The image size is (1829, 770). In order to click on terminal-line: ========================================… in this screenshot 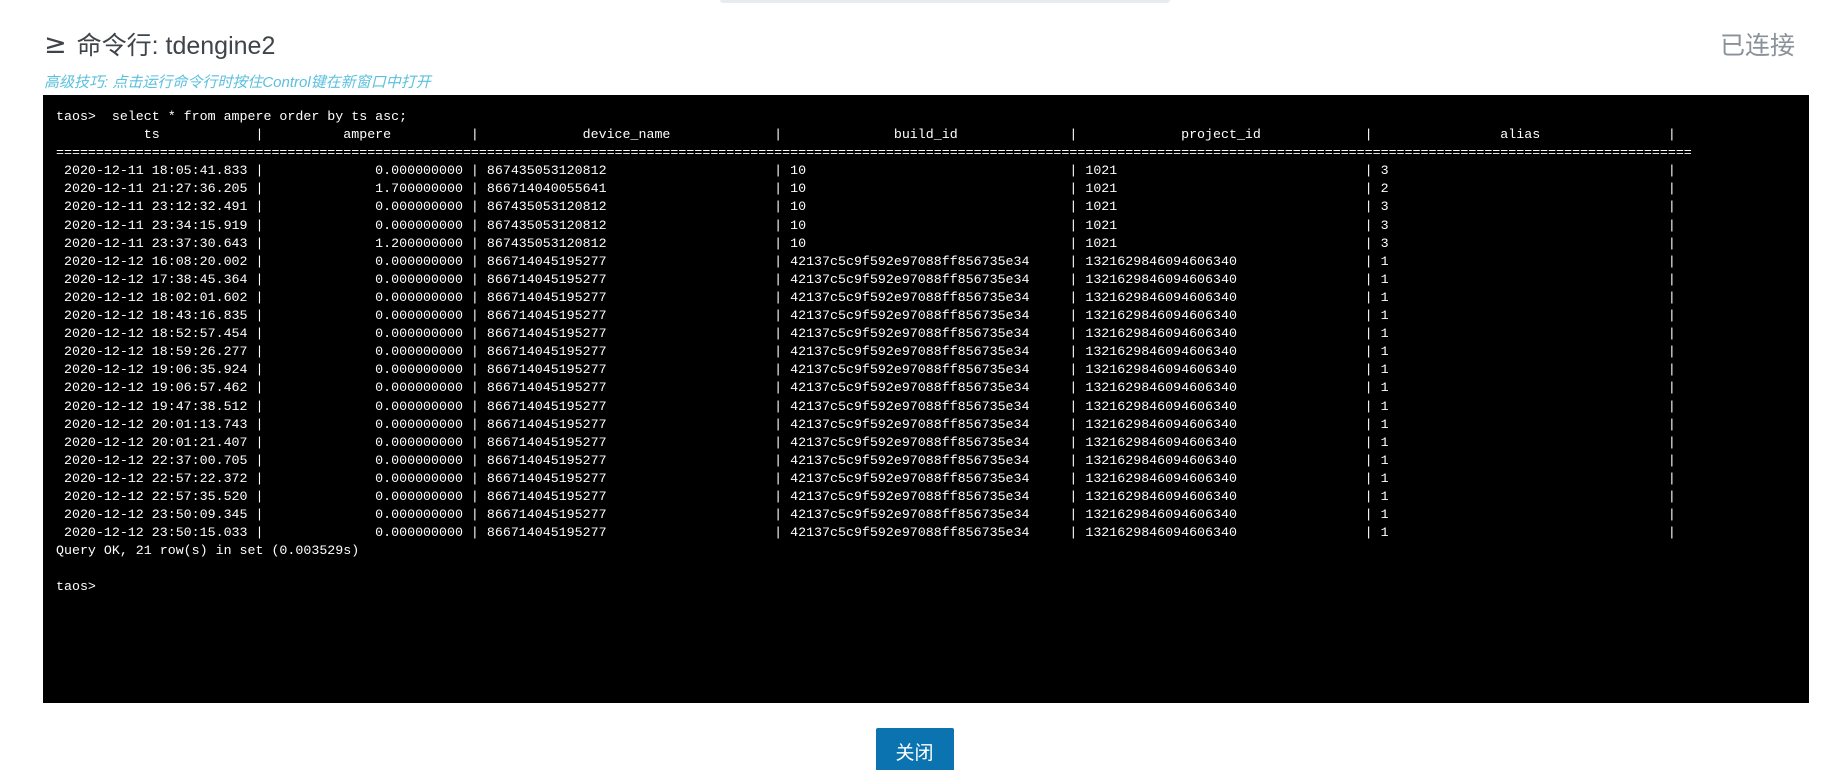, I will do `click(874, 153)`.